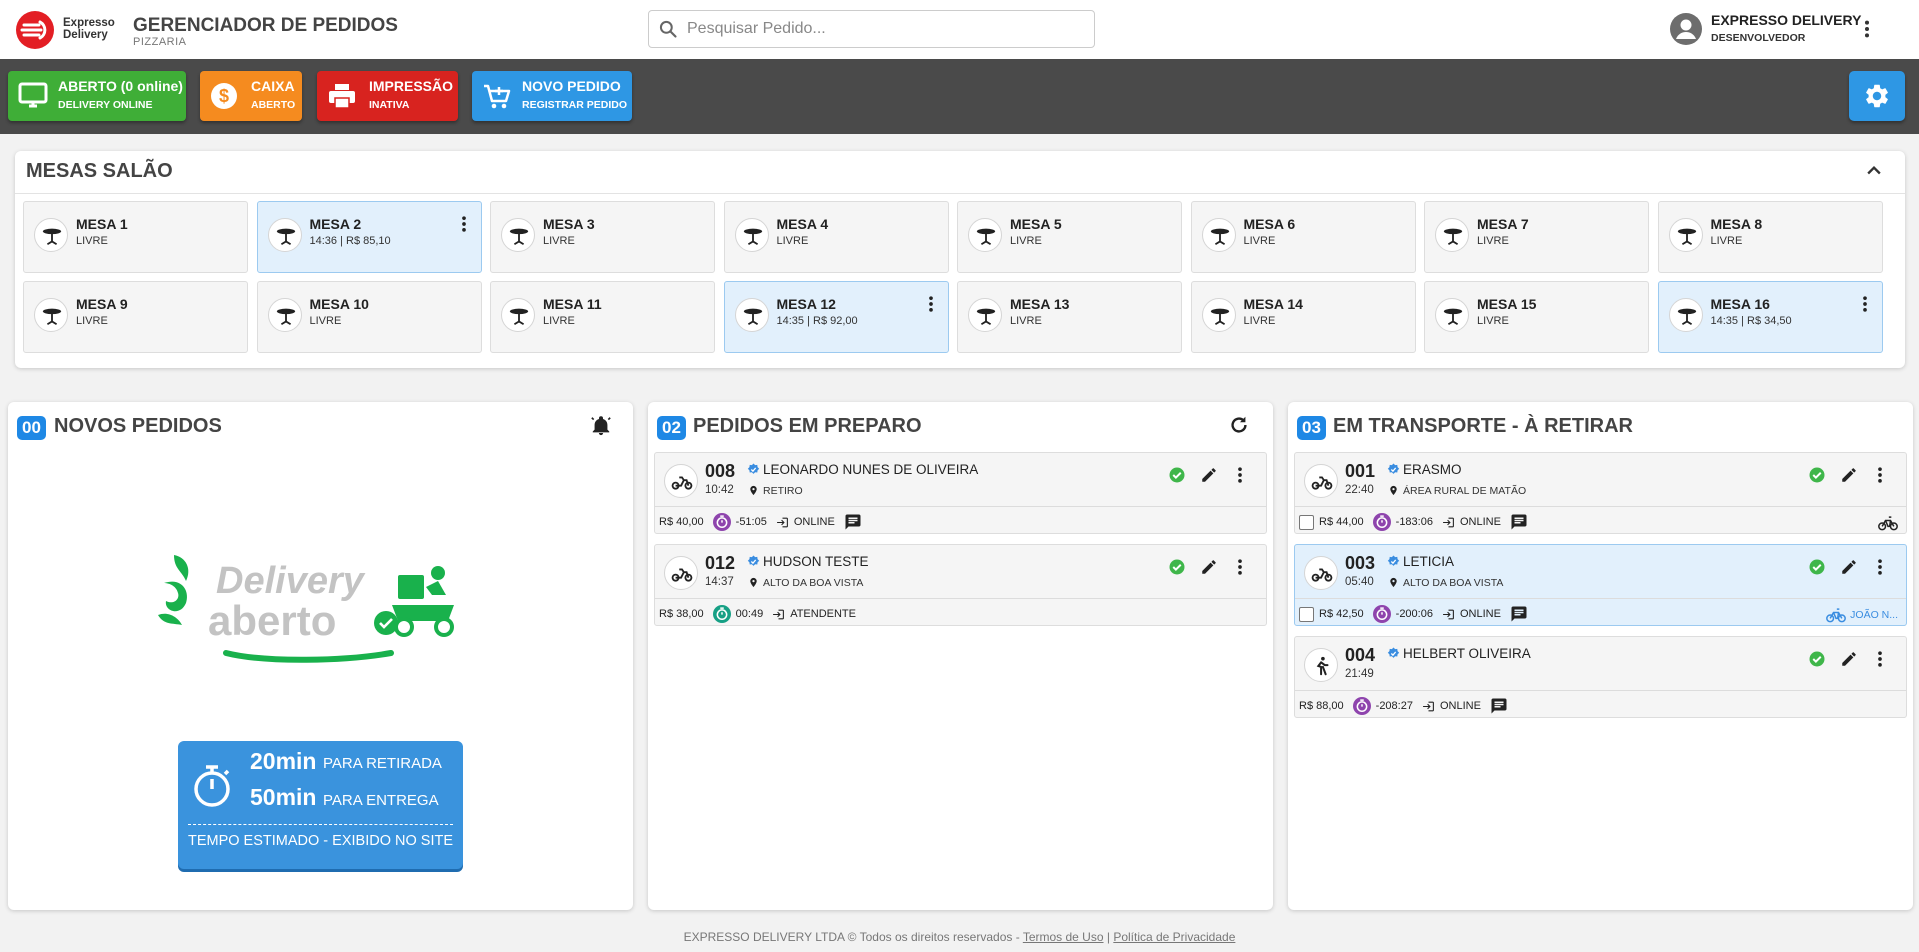  Describe the element at coordinates (212, 786) in the screenshot. I see `stopwatch-icon` at that location.